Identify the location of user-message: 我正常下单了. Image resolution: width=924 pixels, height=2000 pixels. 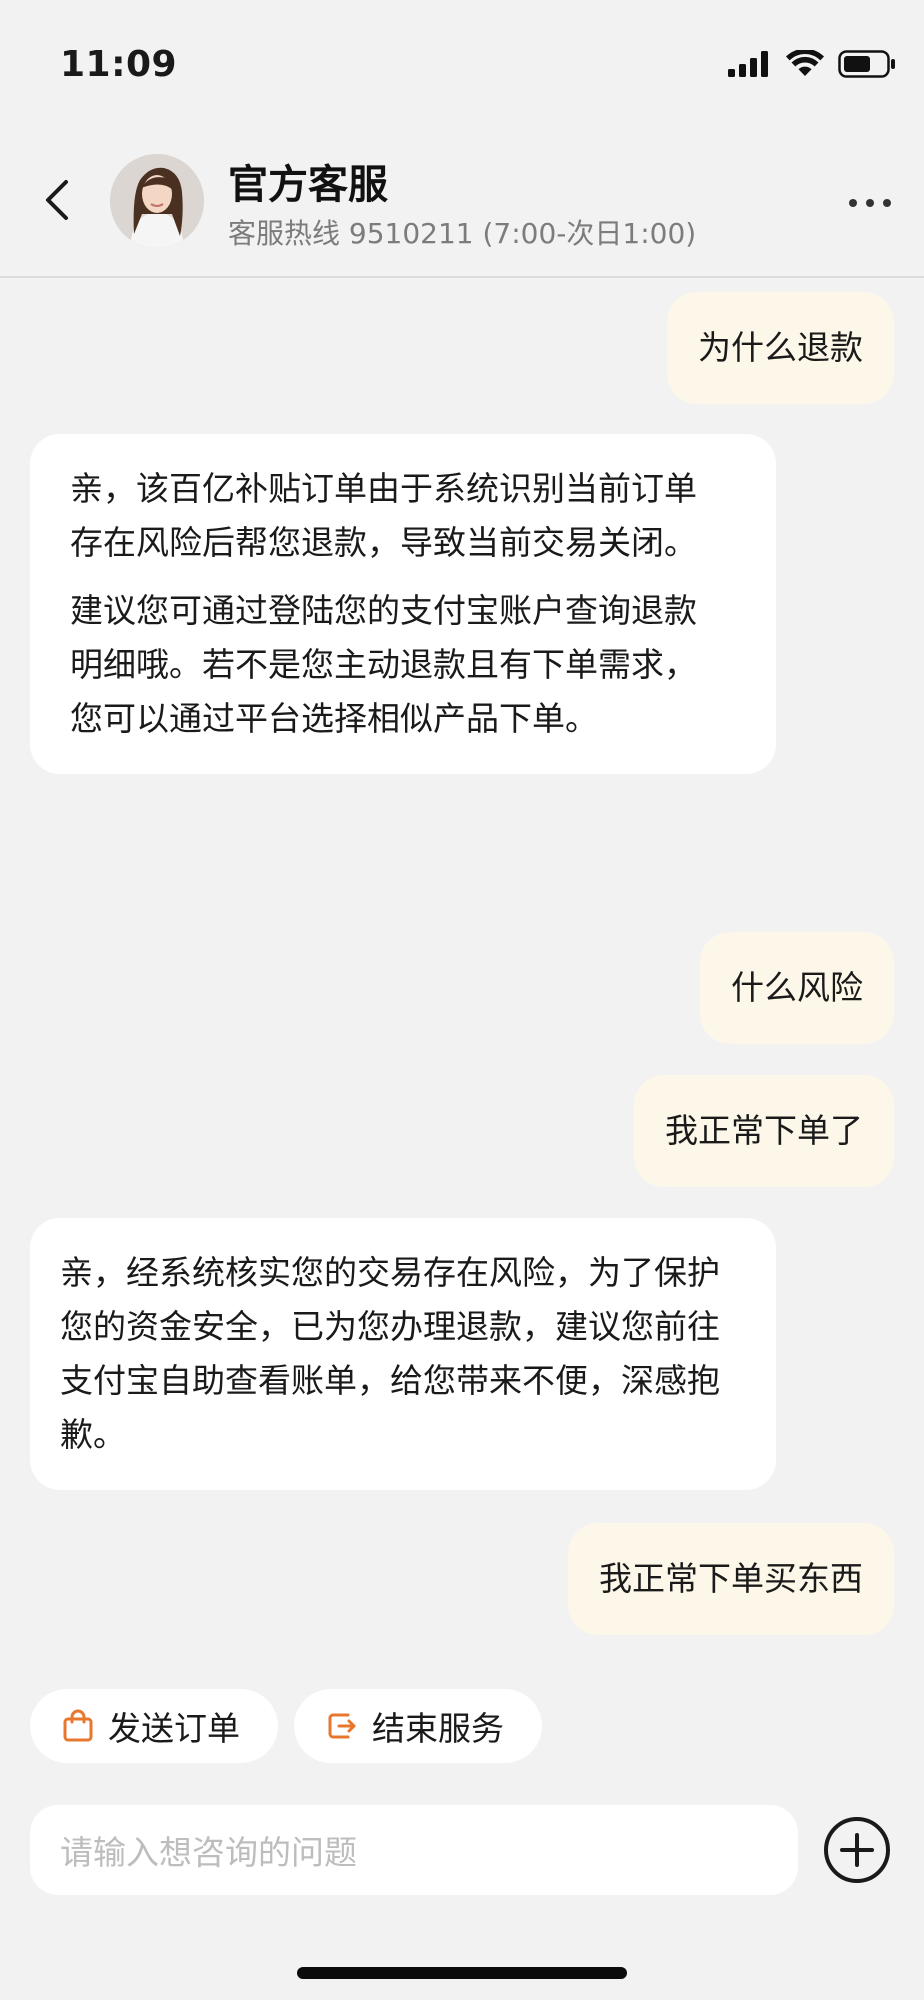
(764, 1131).